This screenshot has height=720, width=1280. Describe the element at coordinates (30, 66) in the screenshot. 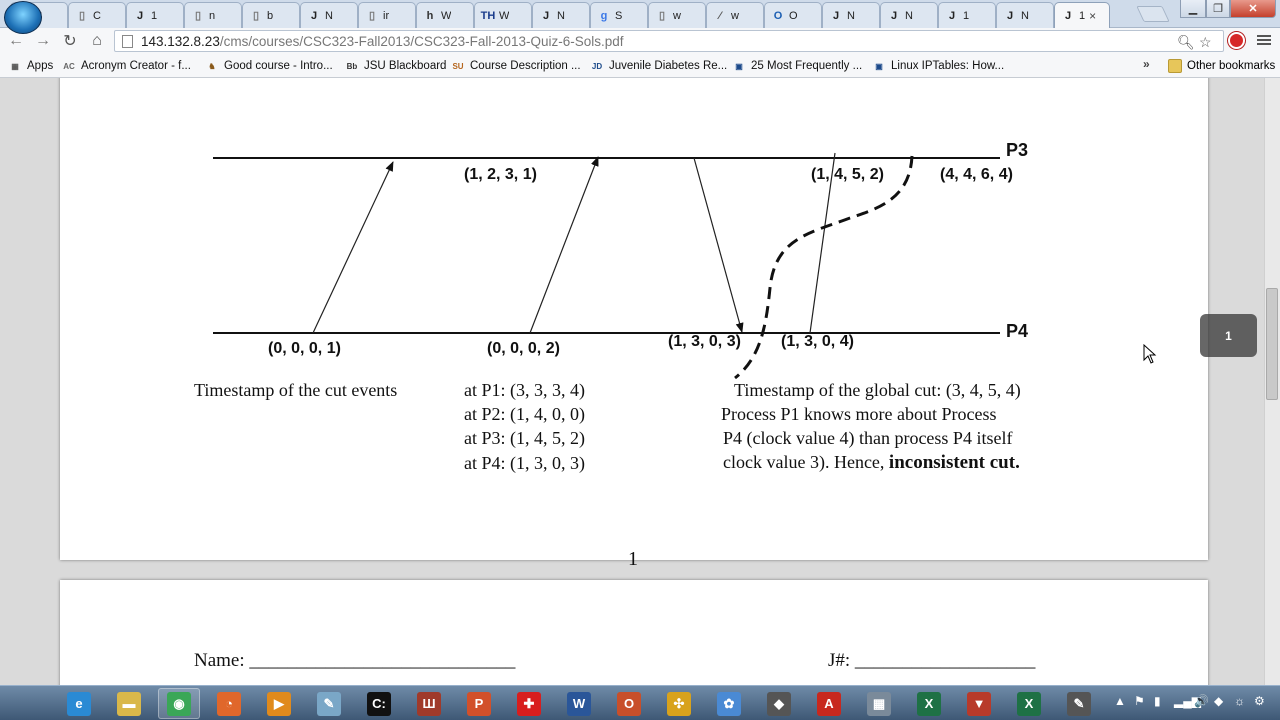

I see `bookmark-item: ▦ Apps` at that location.